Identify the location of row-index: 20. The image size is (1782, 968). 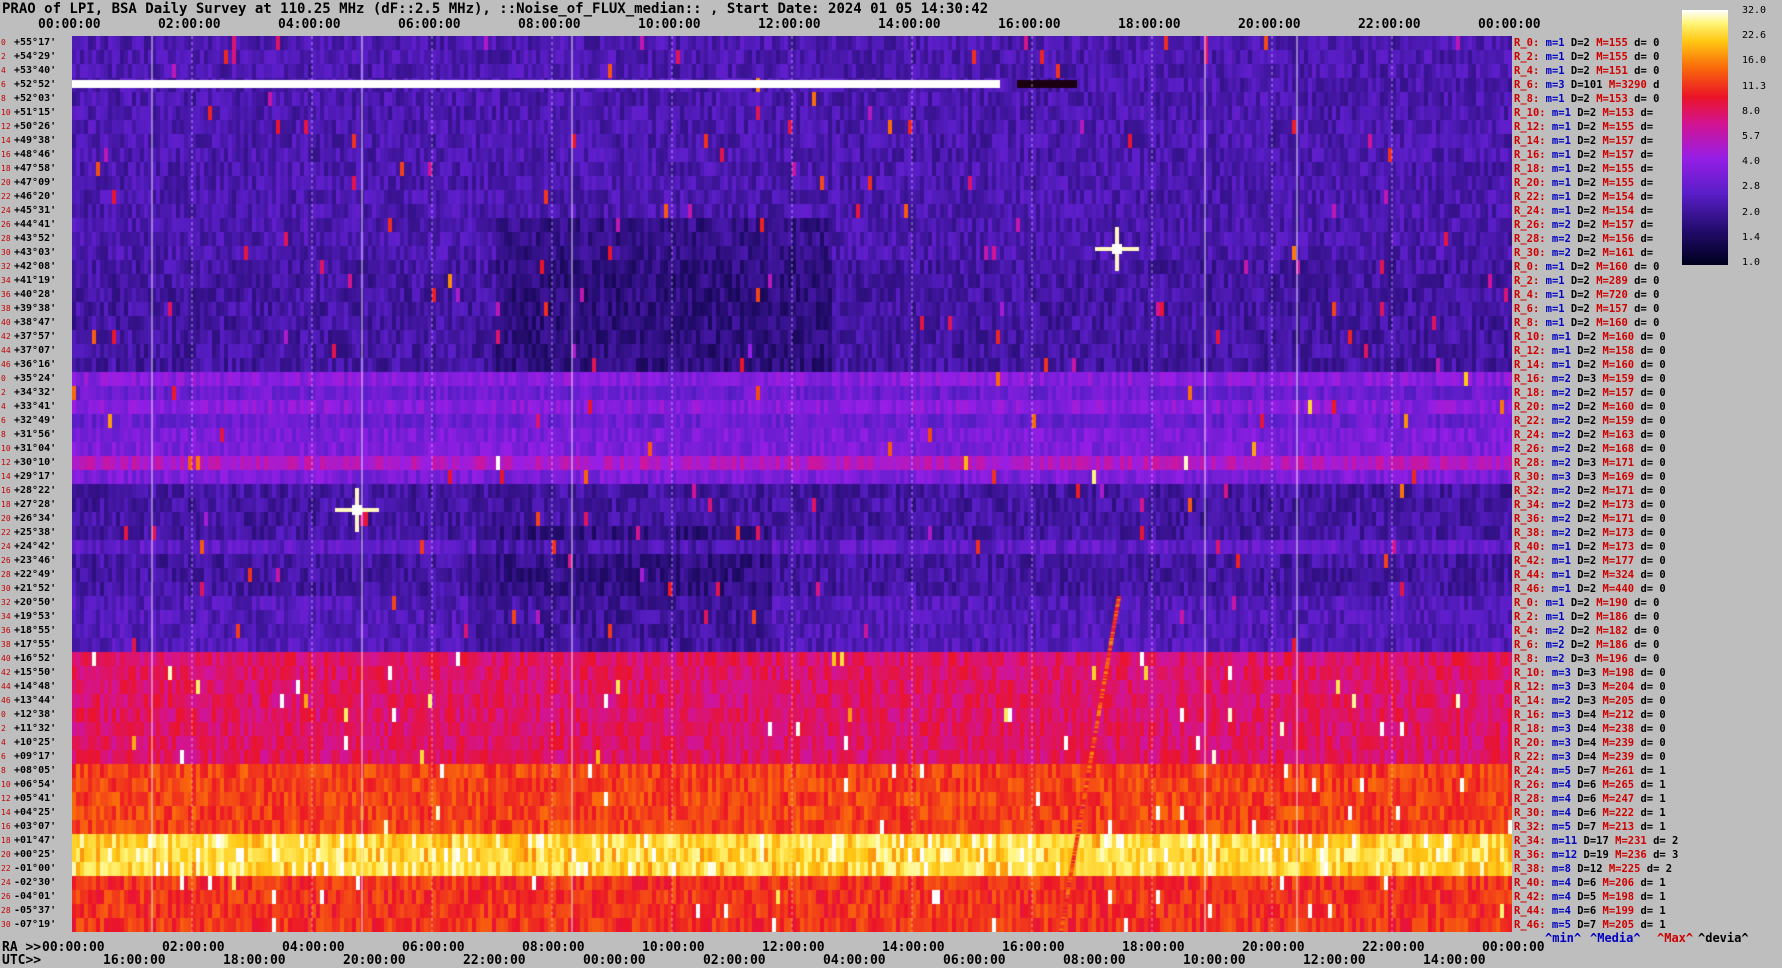
(6, 182).